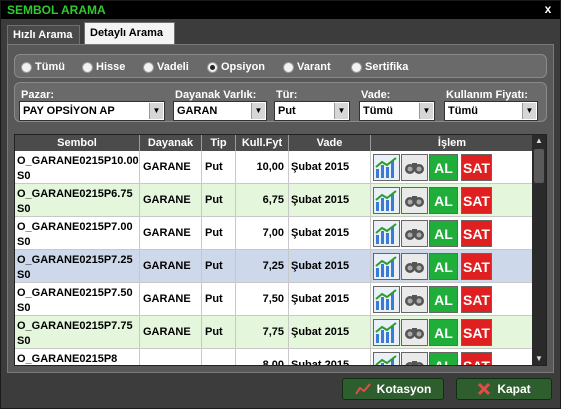 This screenshot has height=409, width=561. I want to click on market-select: PAY OPSİYON AP ▼, so click(92, 111).